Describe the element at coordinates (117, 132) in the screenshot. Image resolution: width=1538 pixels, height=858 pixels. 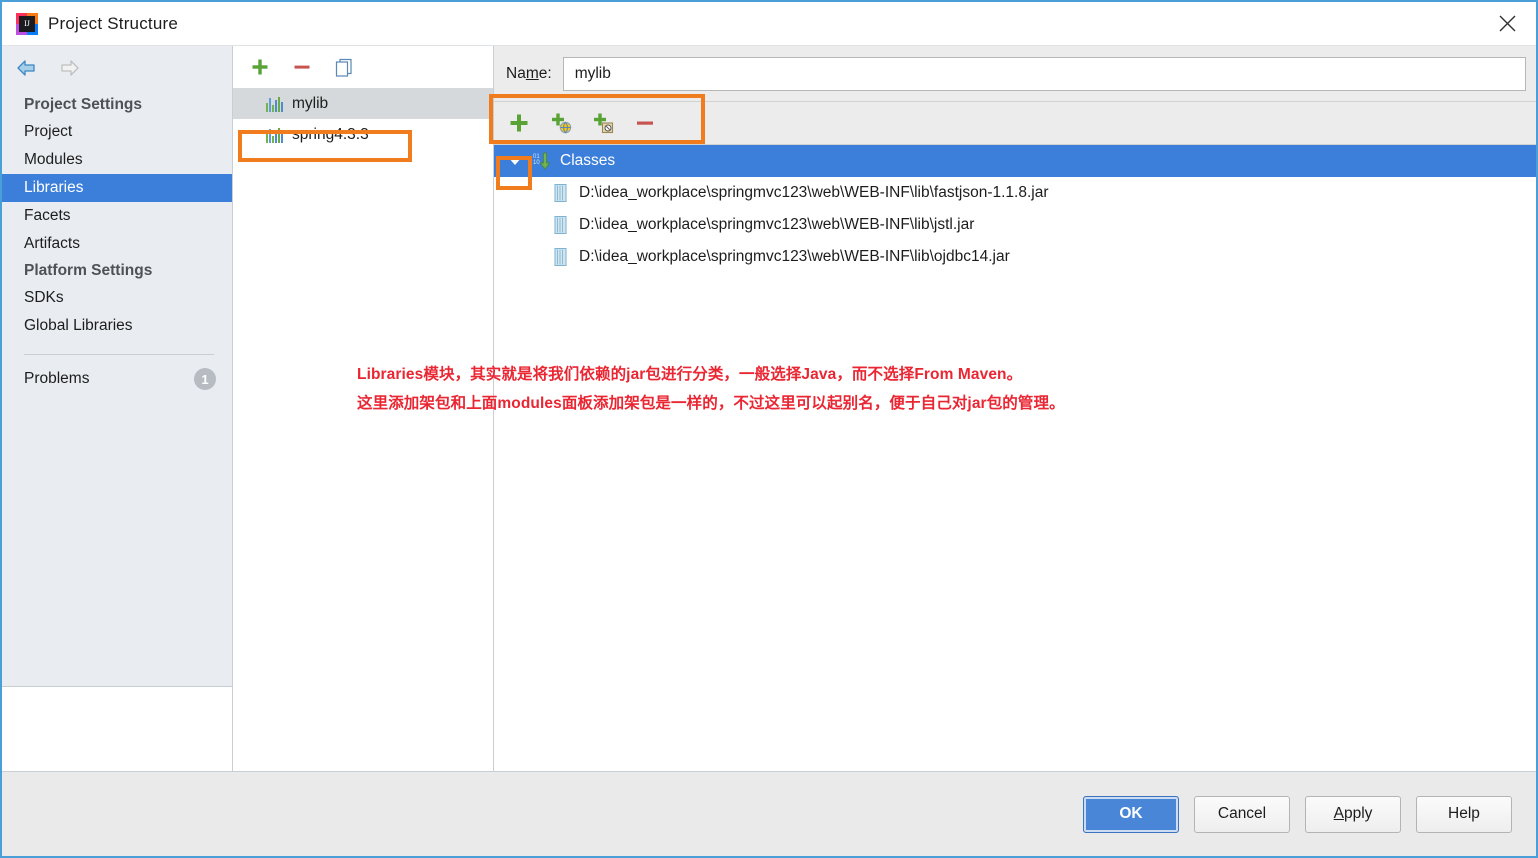
I see `sidebar-item-project: Project` at that location.